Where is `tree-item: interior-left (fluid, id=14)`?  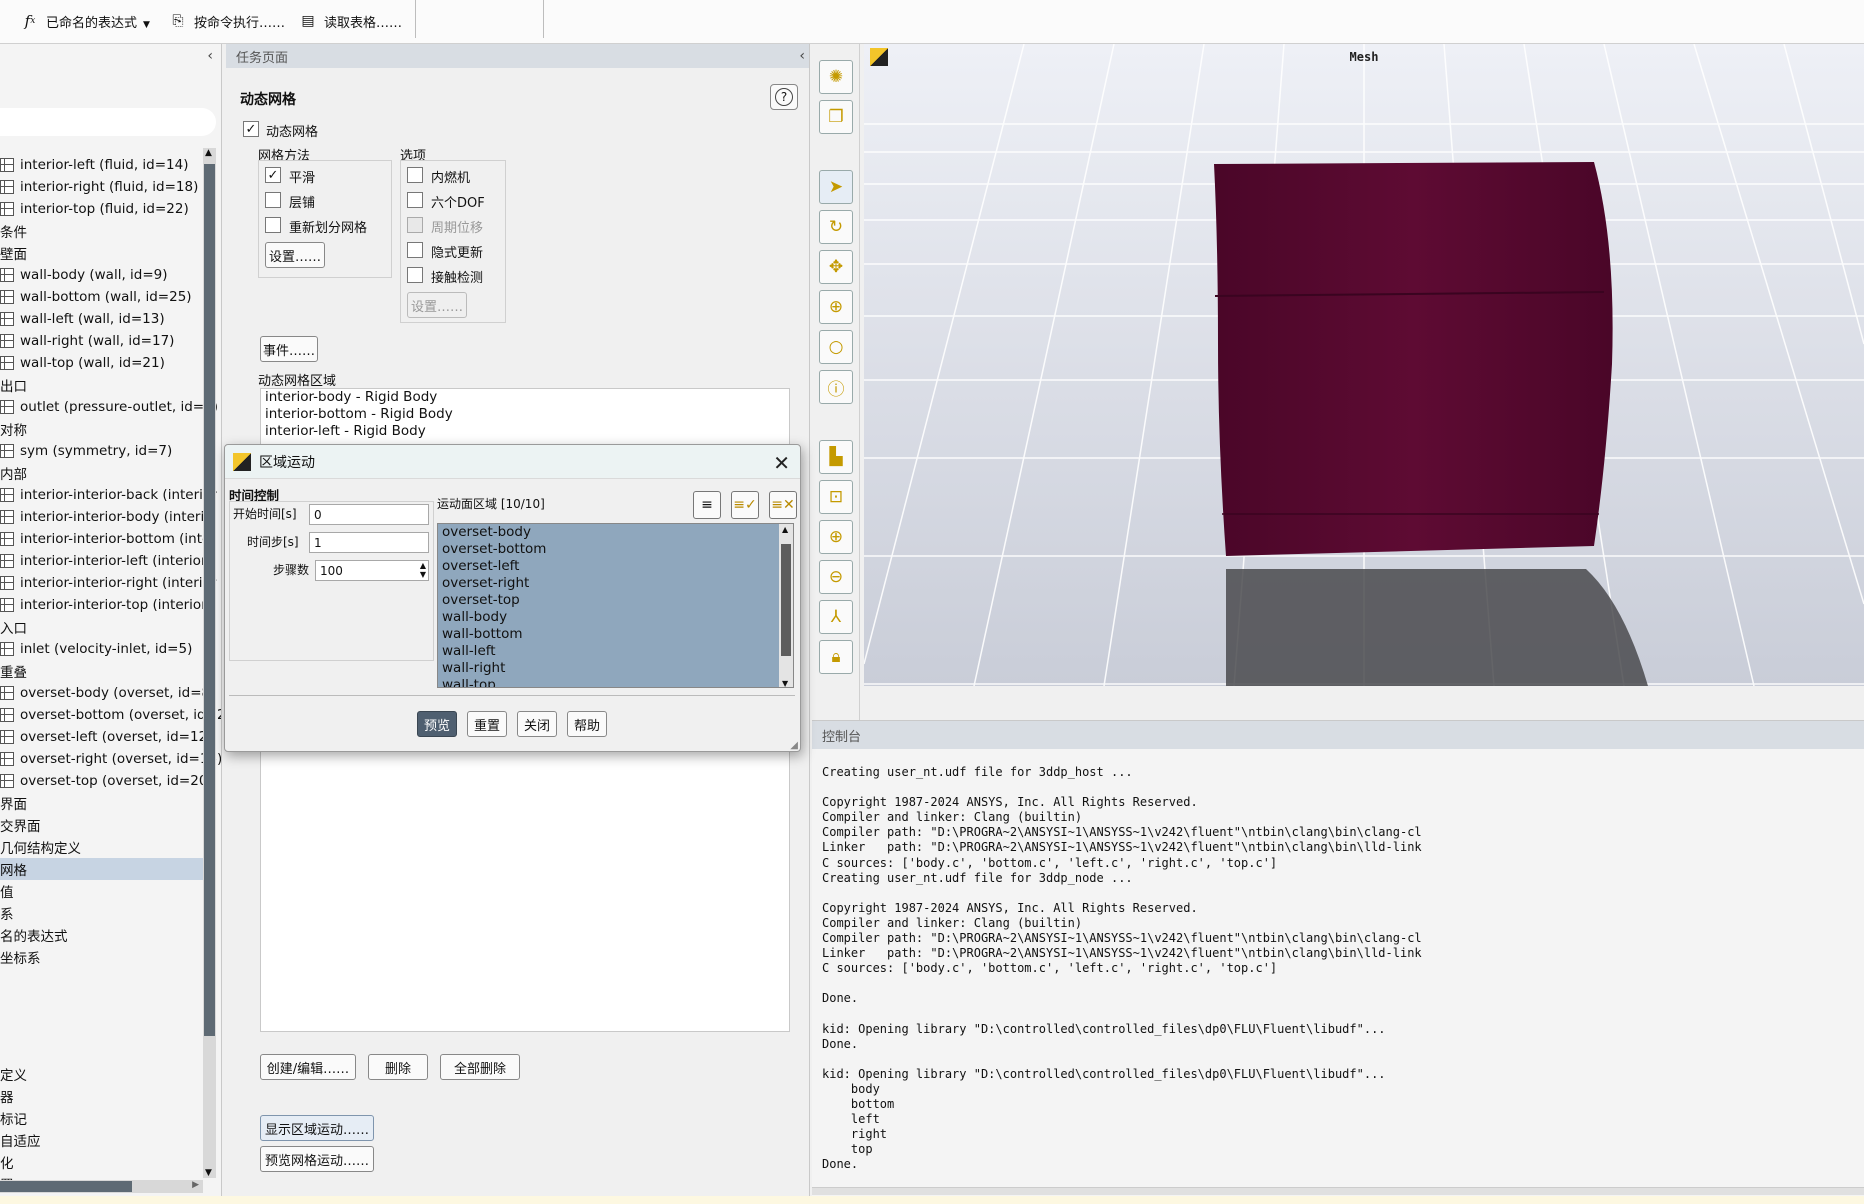 tree-item: interior-left (fluid, id=14) is located at coordinates (94, 165).